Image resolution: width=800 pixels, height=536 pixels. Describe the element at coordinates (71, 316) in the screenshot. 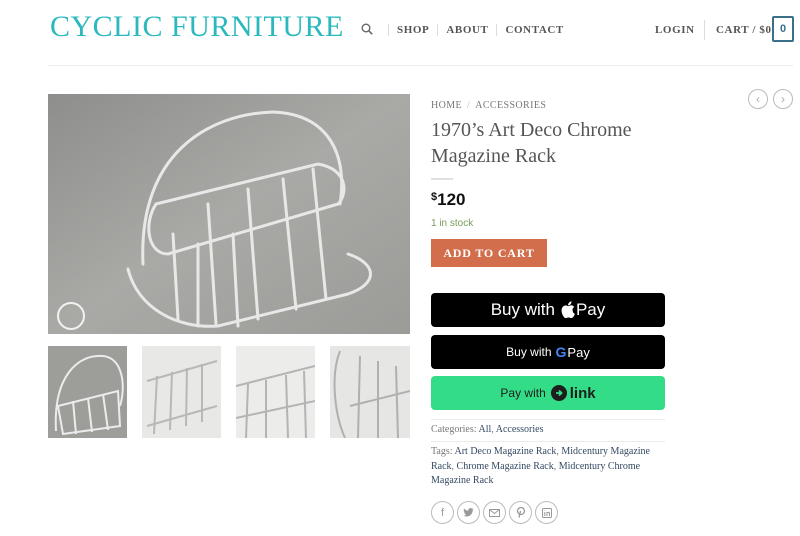

I see `zoom-icon` at that location.